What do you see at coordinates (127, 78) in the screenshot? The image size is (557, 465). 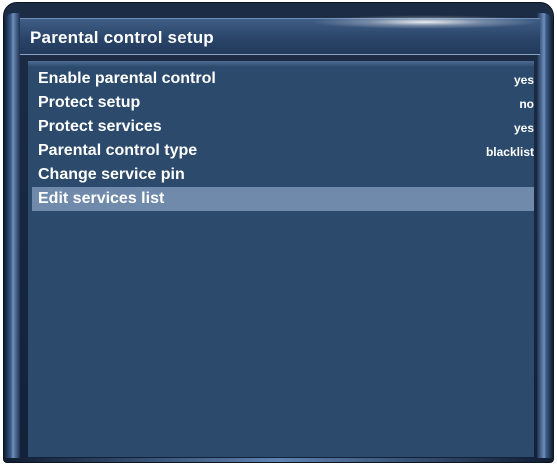 I see `menu-item-label: Enable parental control` at bounding box center [127, 78].